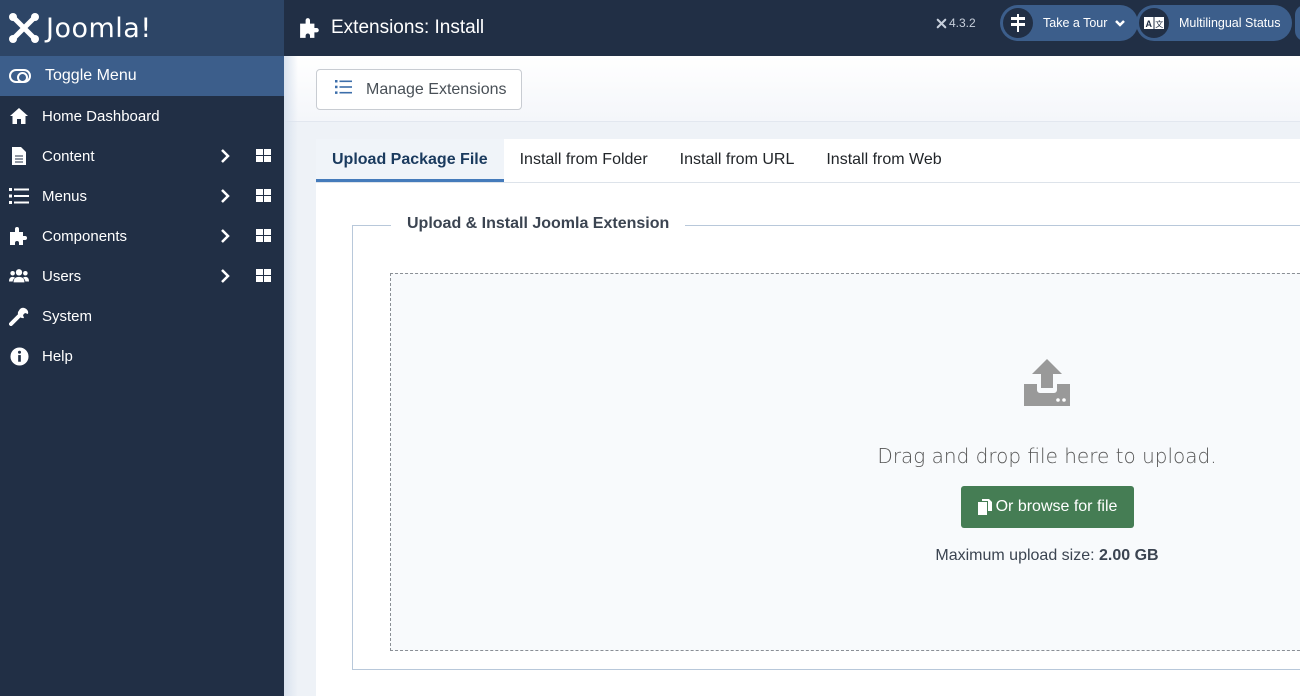 The width and height of the screenshot is (1300, 696). What do you see at coordinates (1047, 456) in the screenshot?
I see `drag-drop-text: Drag and drop file here to upload.` at bounding box center [1047, 456].